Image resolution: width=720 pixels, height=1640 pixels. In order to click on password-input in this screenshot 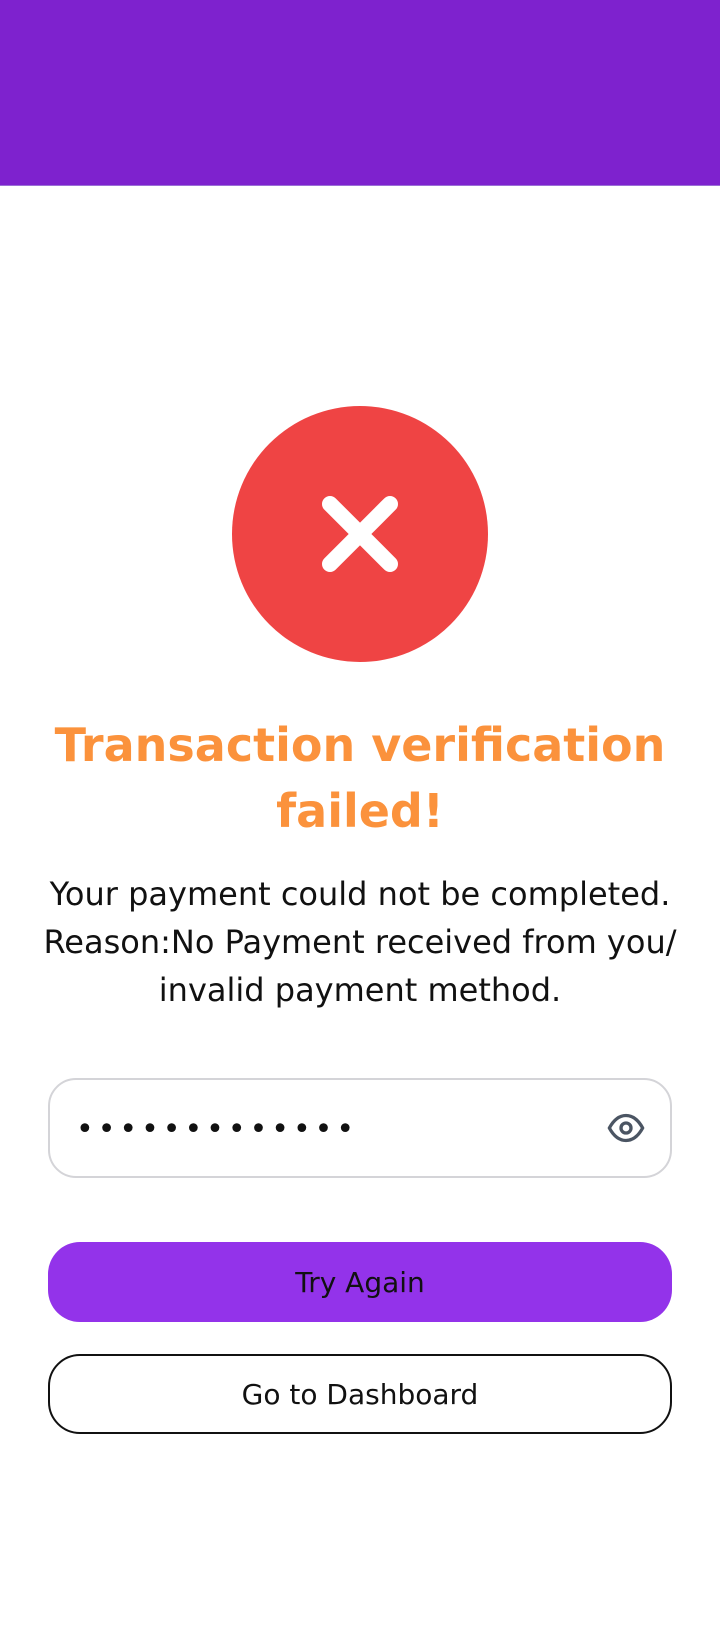, I will do `click(326, 1129)`.